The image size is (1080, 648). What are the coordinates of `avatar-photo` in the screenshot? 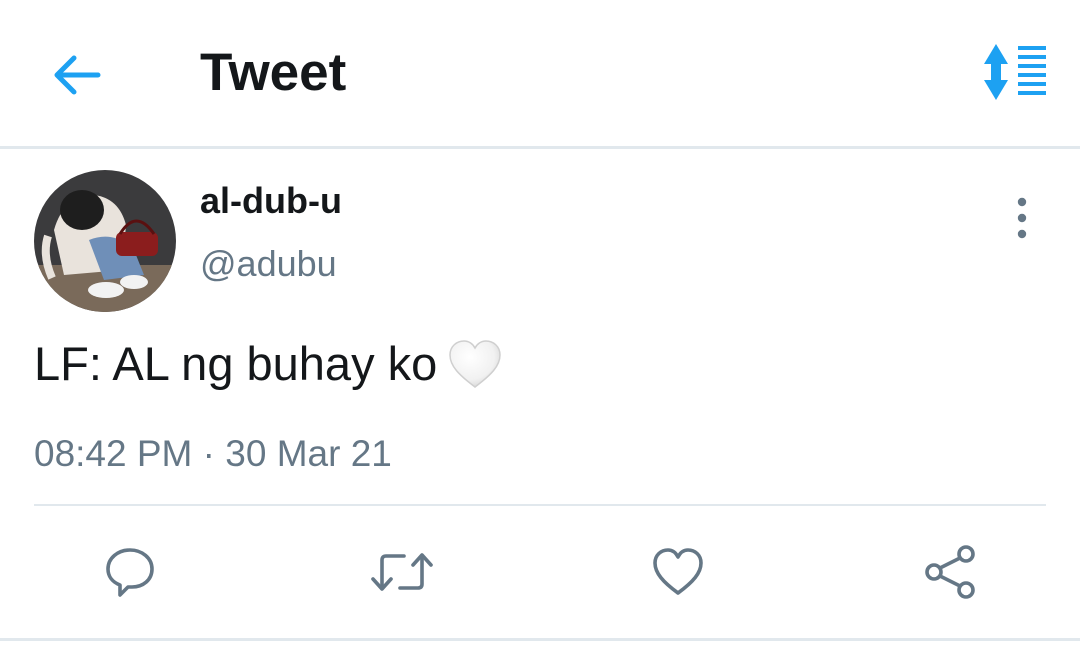 It's located at (105, 241).